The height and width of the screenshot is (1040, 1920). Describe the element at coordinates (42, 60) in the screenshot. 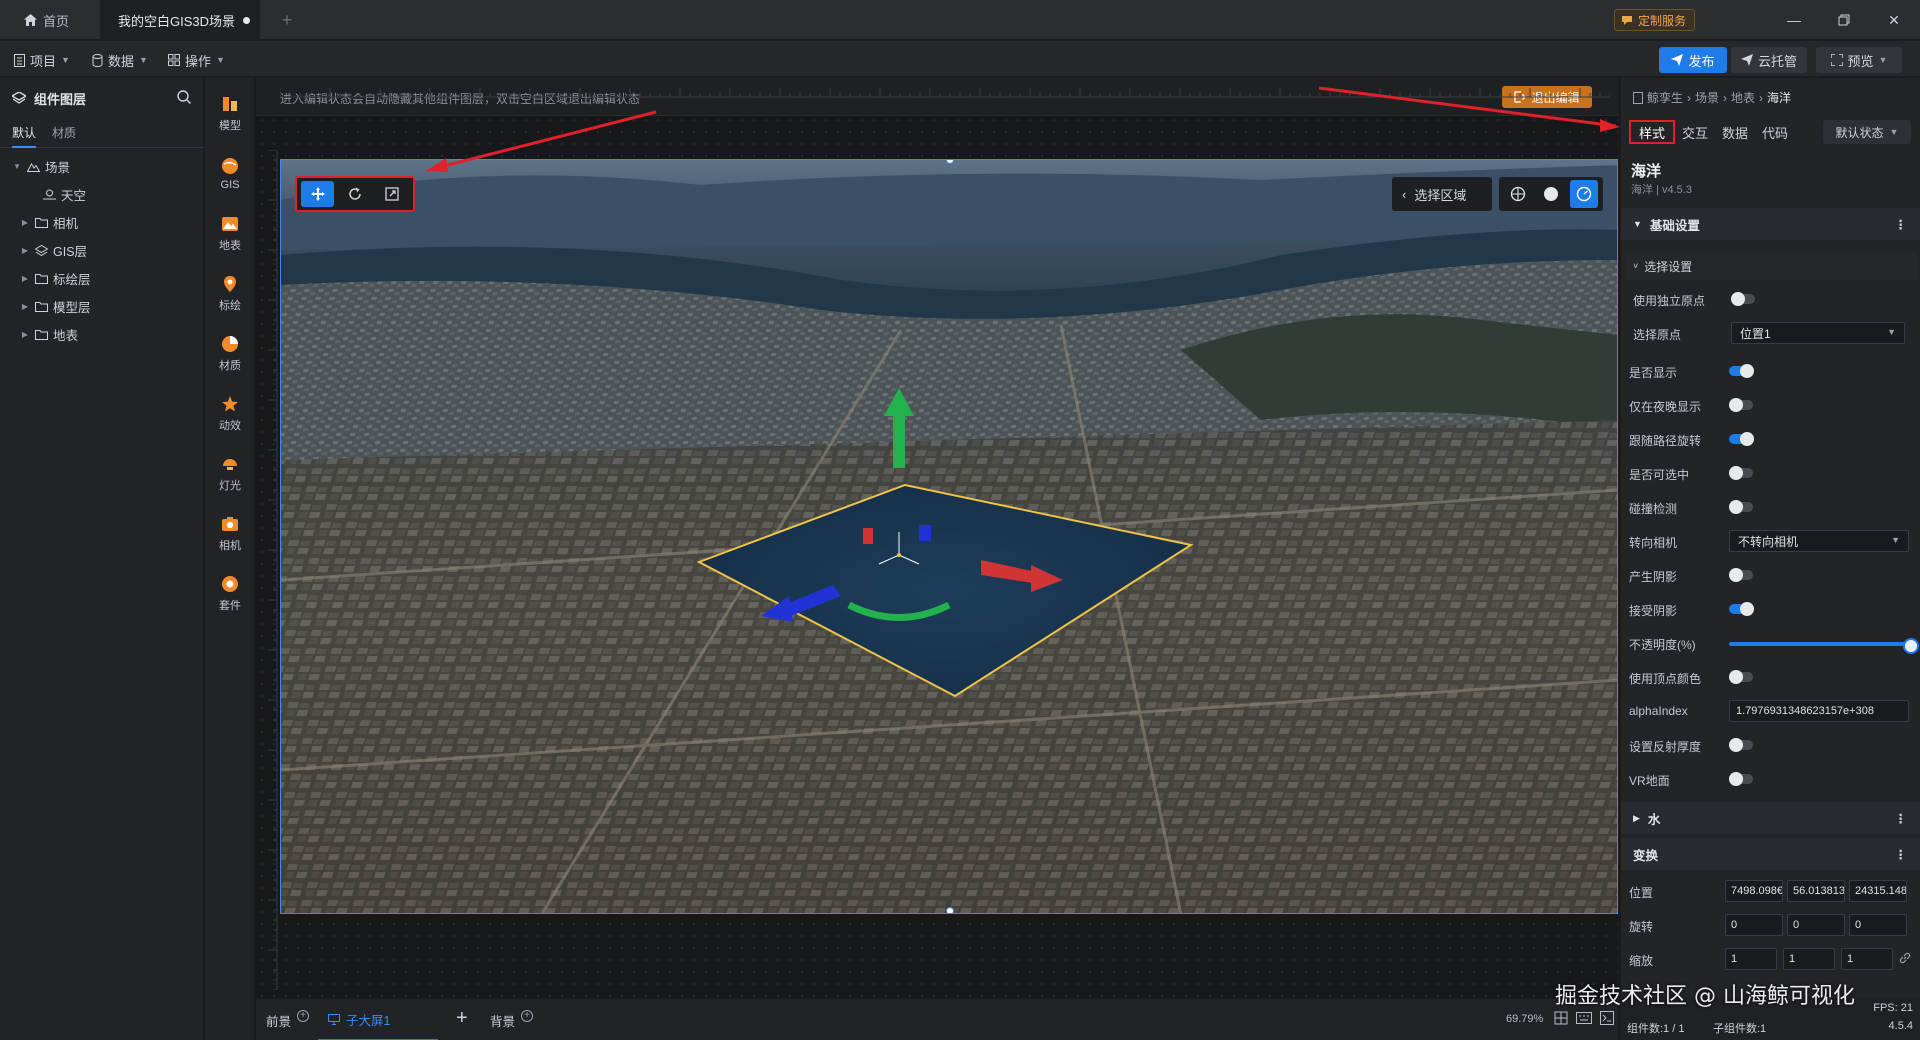

I see `menu-project: 项目 ▼` at that location.